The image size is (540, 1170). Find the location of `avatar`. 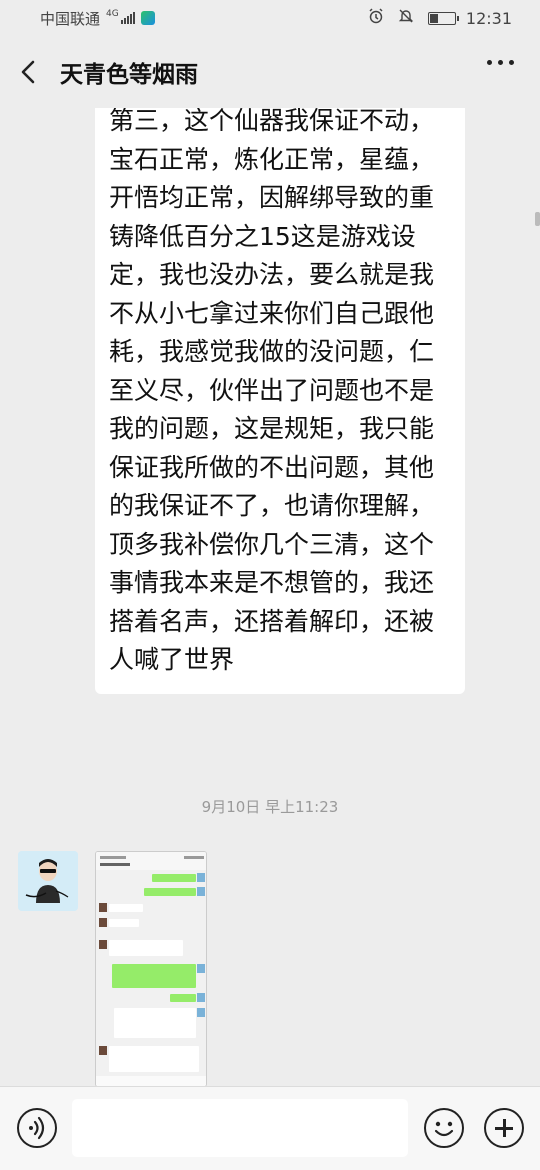

avatar is located at coordinates (48, 881).